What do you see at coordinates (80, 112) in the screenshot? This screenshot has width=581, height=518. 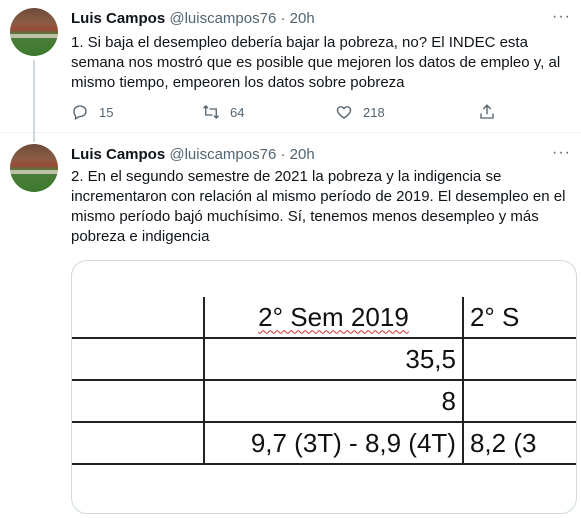 I see `reply-icon` at bounding box center [80, 112].